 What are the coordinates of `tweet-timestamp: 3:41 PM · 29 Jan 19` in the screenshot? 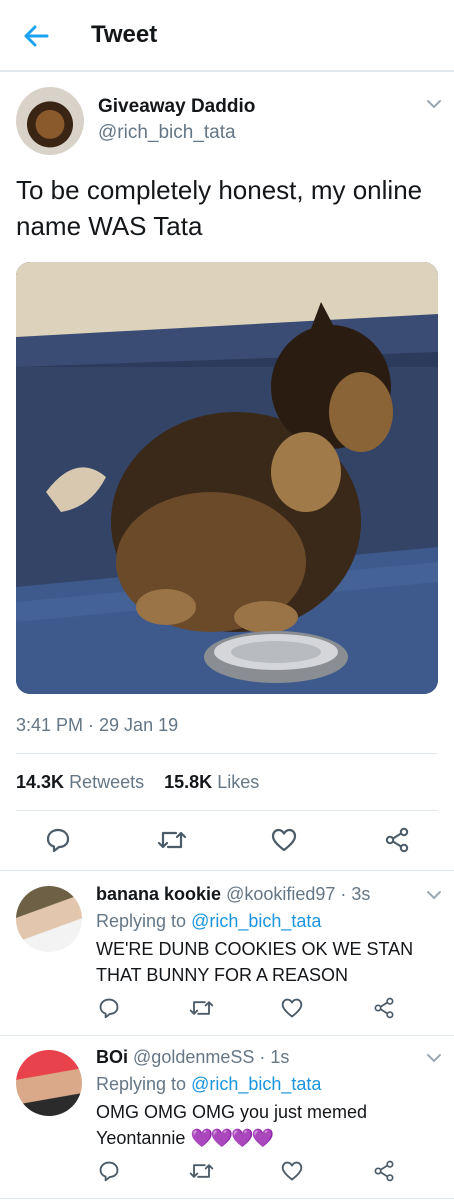 It's located at (97, 725).